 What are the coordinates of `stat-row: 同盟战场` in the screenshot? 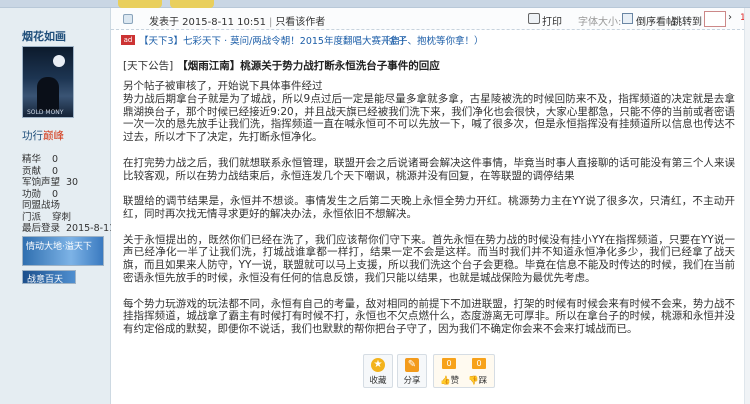 It's located at (65, 206).